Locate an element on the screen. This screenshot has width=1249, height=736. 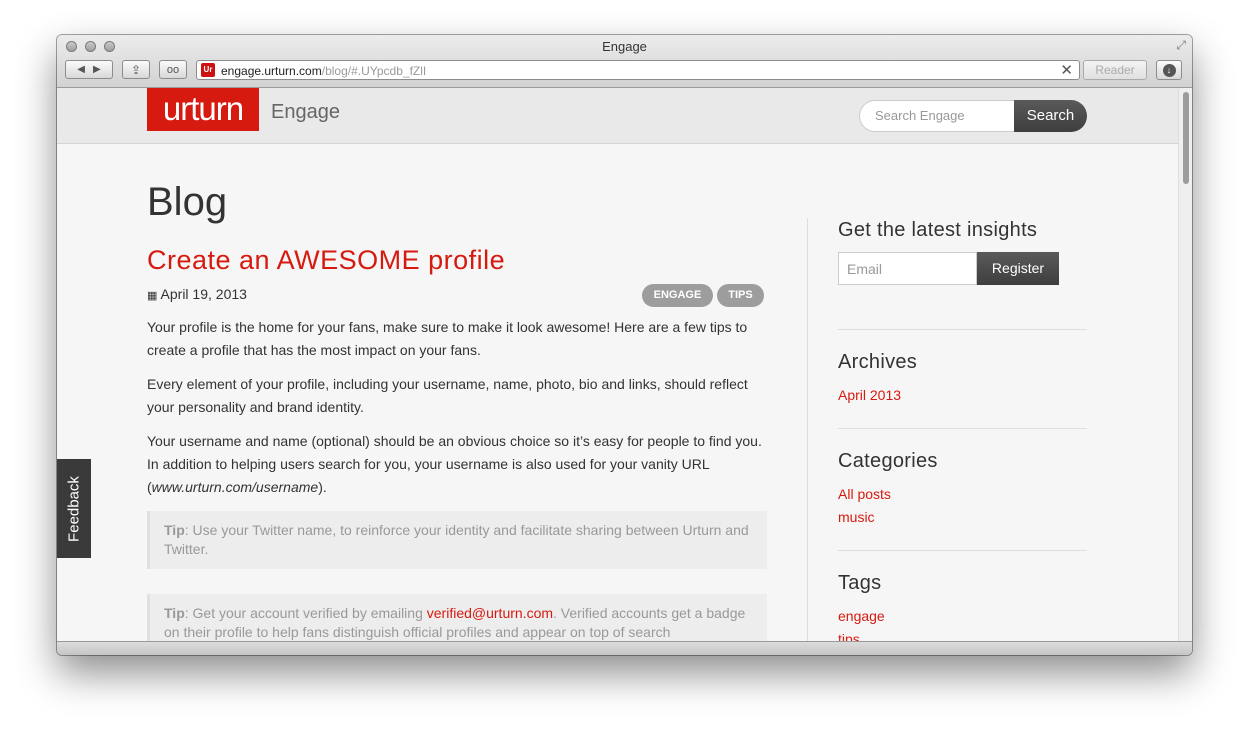
share-icon: ⇪ is located at coordinates (136, 69).